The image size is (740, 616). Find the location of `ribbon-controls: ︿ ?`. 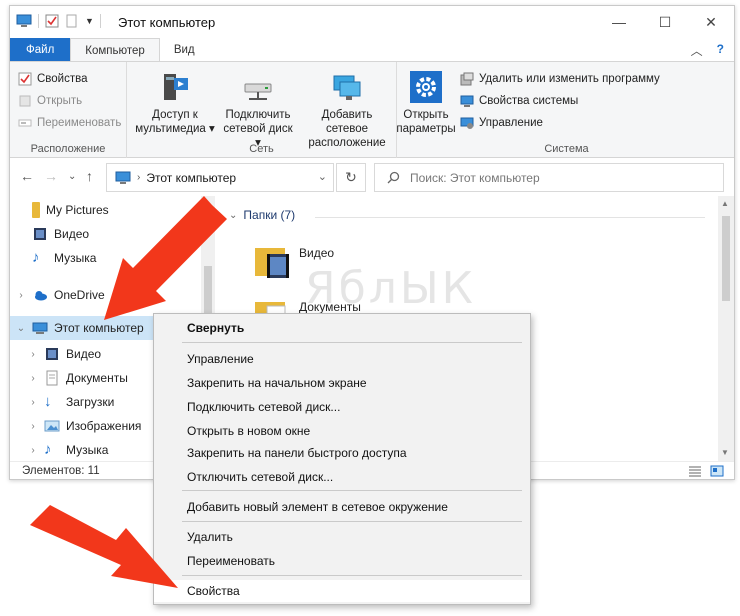

ribbon-controls: ︿ ? is located at coordinates (707, 50).